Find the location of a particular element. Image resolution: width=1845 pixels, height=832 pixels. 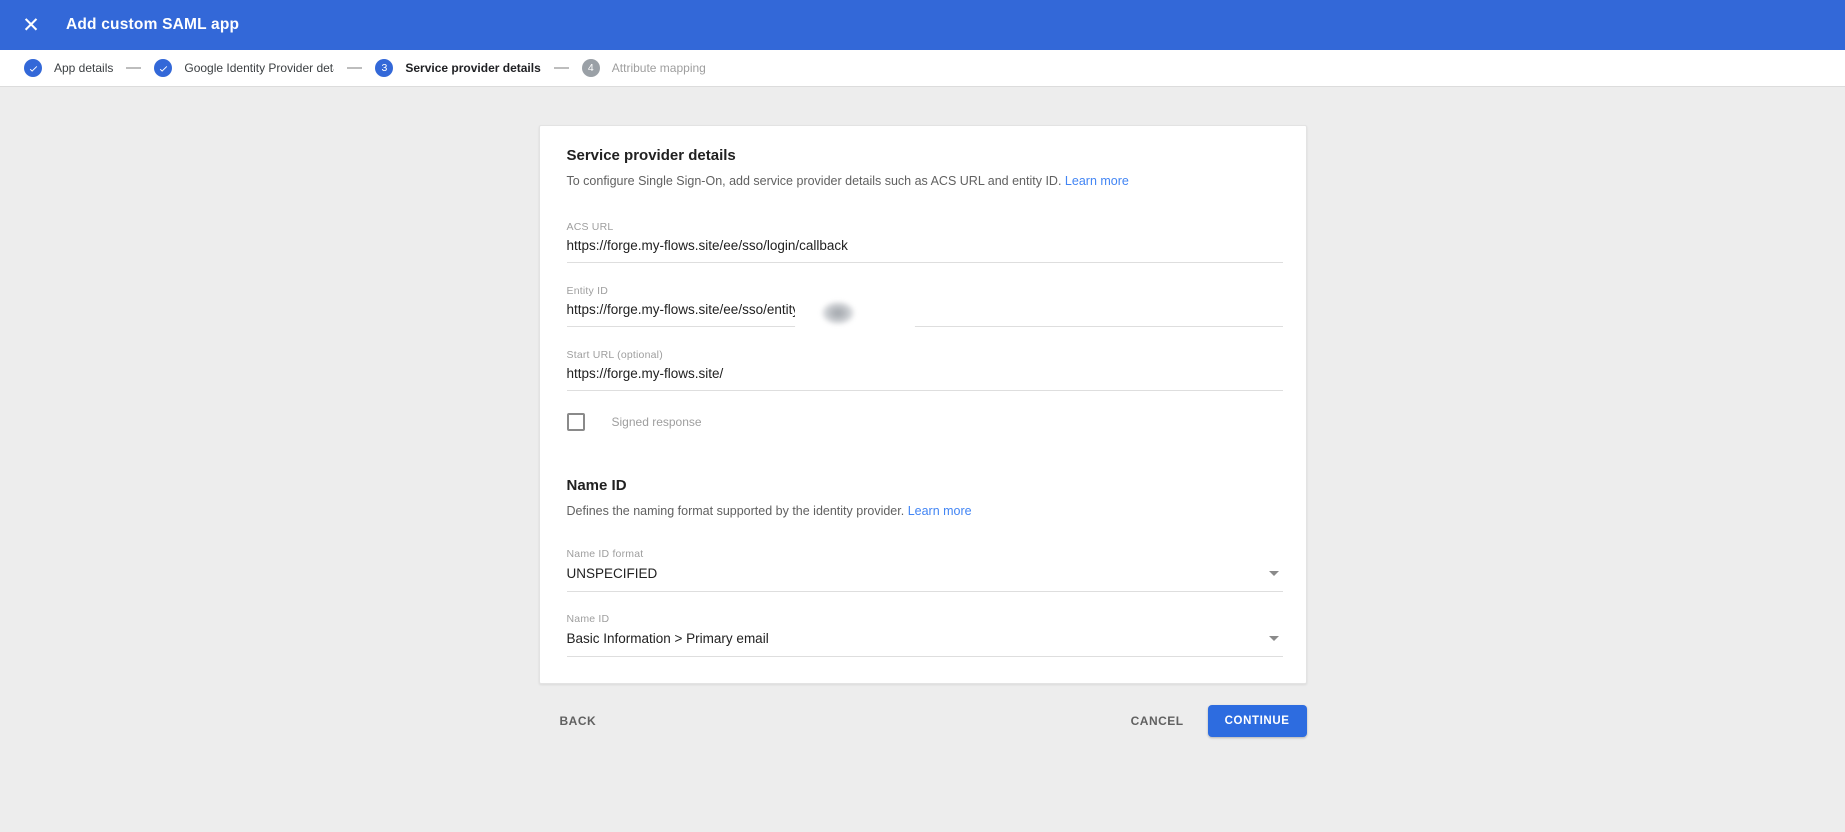

name-id-format-value: UNSPECIFIED is located at coordinates (612, 573).